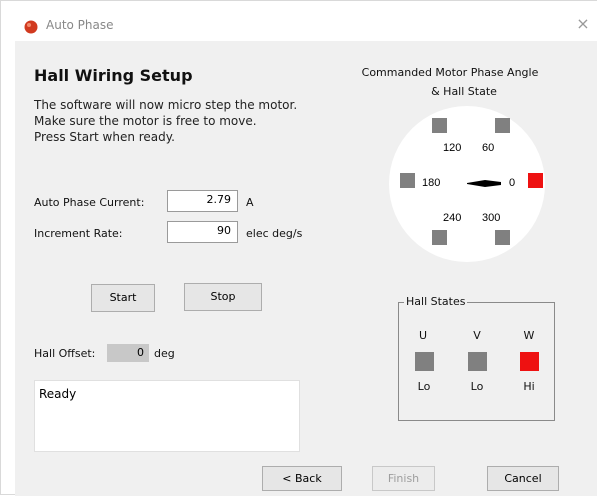 The width and height of the screenshot is (597, 496). Describe the element at coordinates (423, 335) in the screenshot. I see `hall-label-u: U` at that location.